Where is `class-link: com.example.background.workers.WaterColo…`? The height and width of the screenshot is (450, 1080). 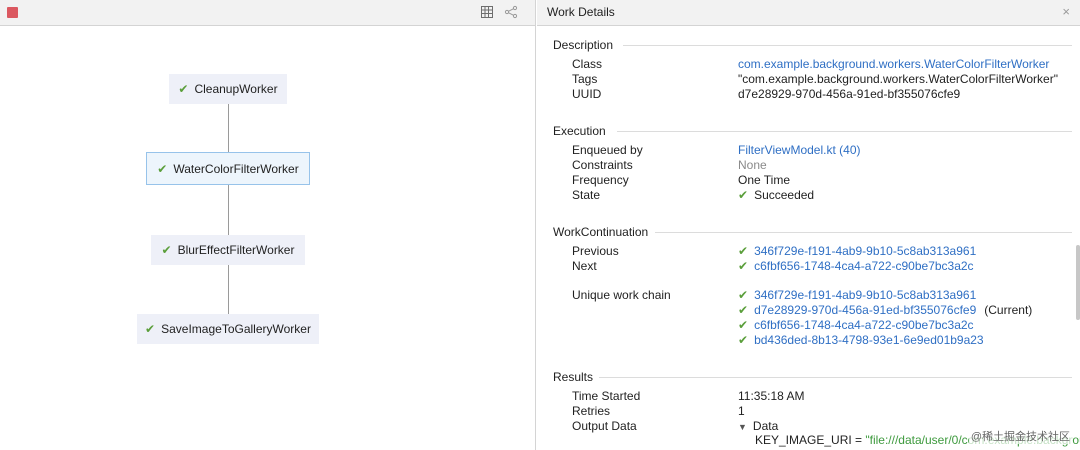
class-link: com.example.background.workers.WaterColo… is located at coordinates (893, 64).